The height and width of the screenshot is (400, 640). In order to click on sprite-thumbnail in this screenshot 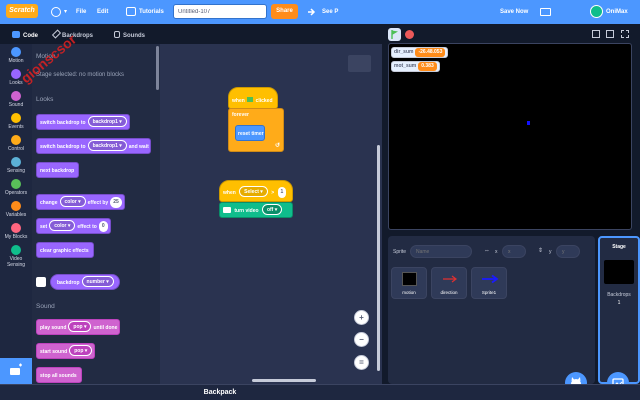, I will do `click(409, 279)`.